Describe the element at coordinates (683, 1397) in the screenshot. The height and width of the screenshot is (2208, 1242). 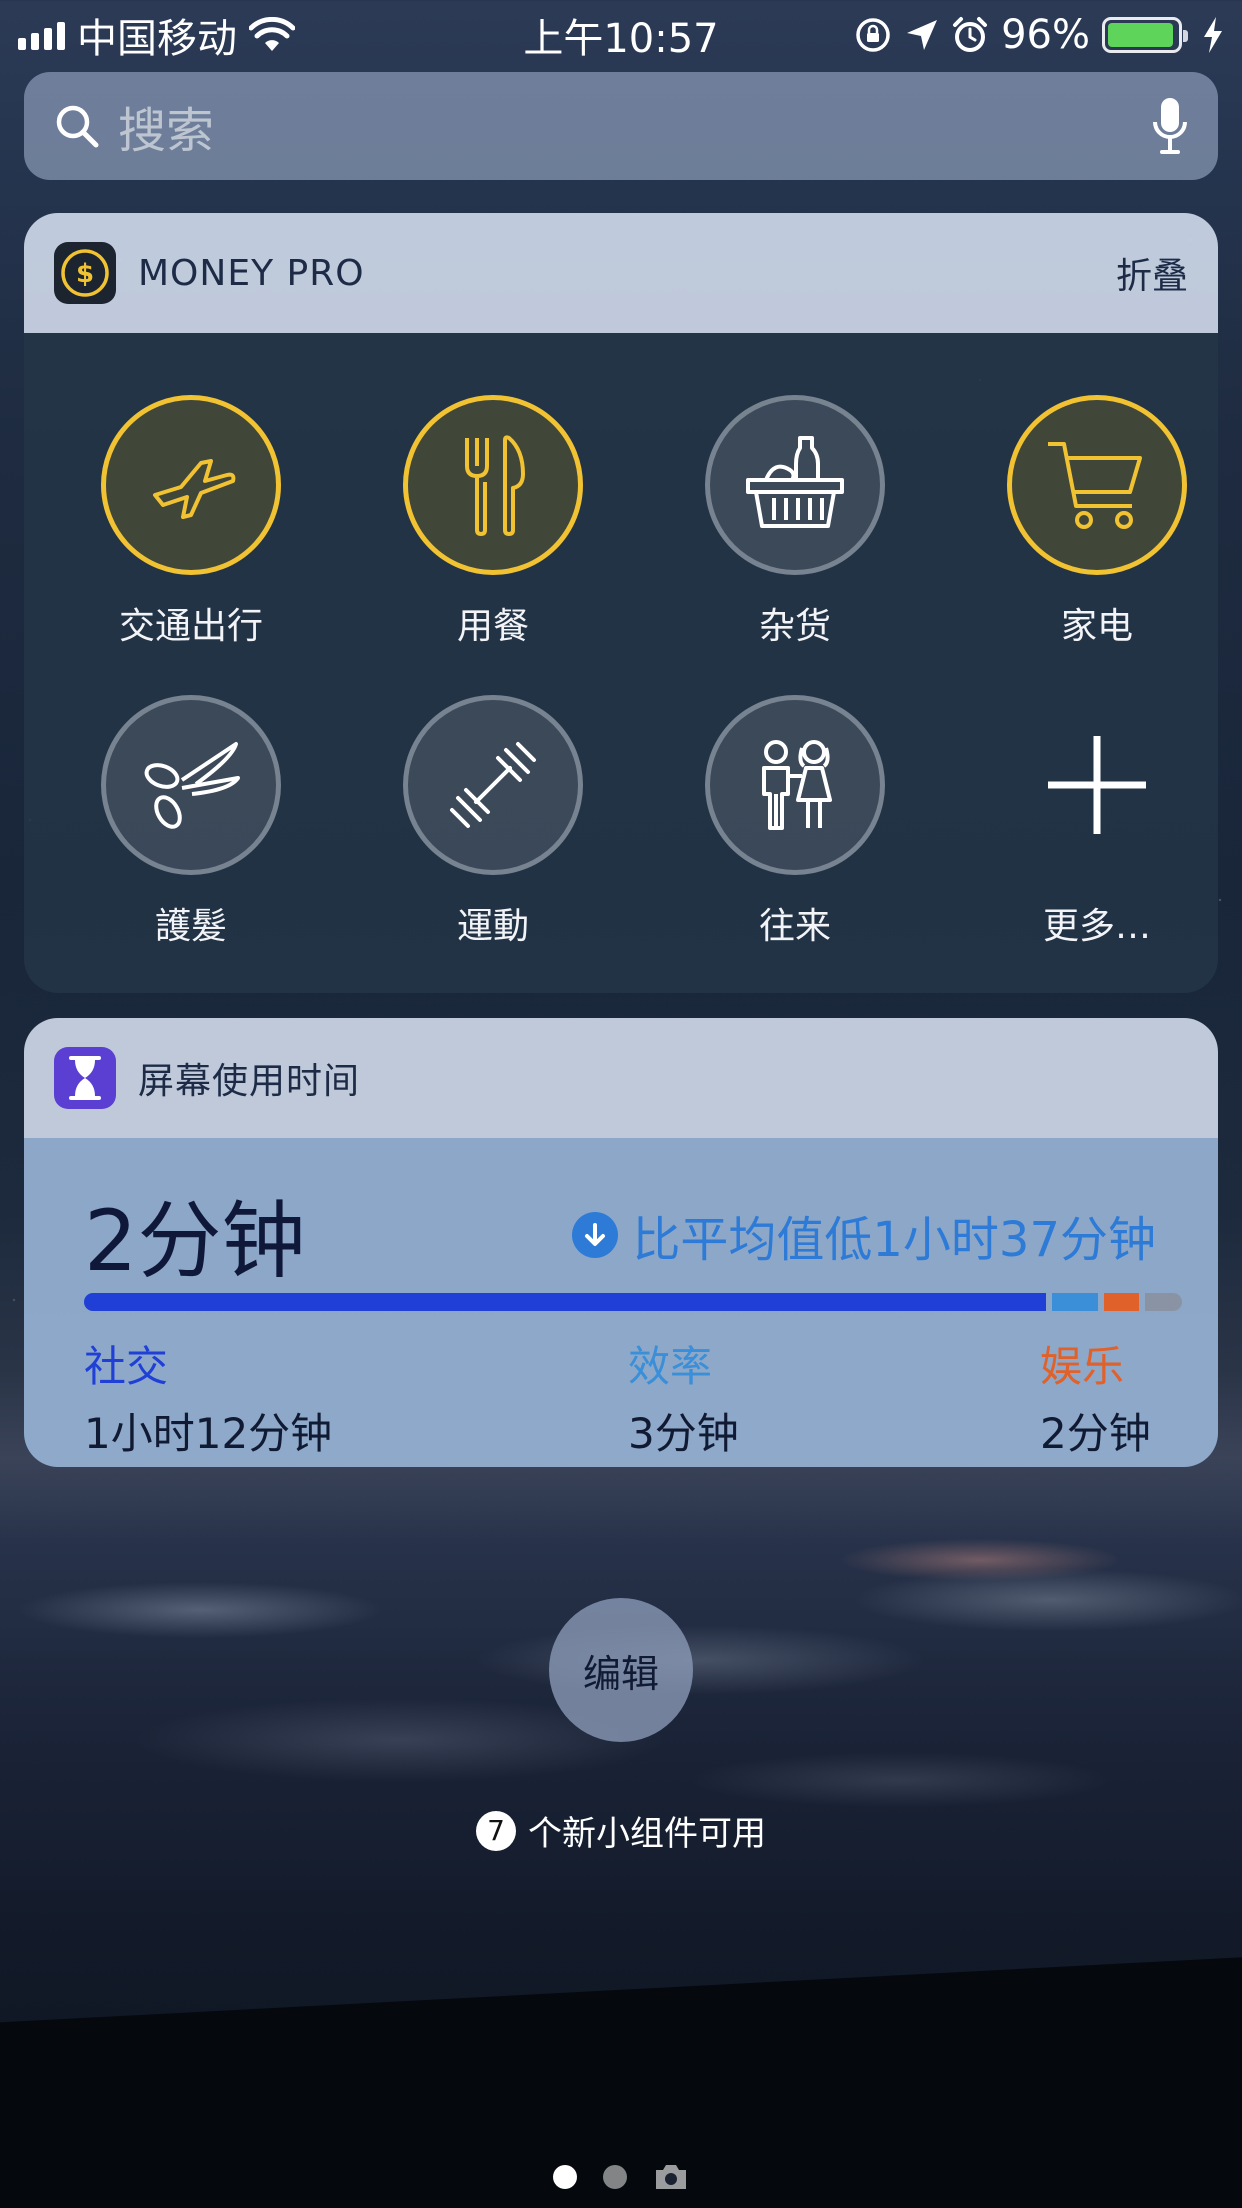
I see `usage-productivity: 效率 3分钟` at that location.